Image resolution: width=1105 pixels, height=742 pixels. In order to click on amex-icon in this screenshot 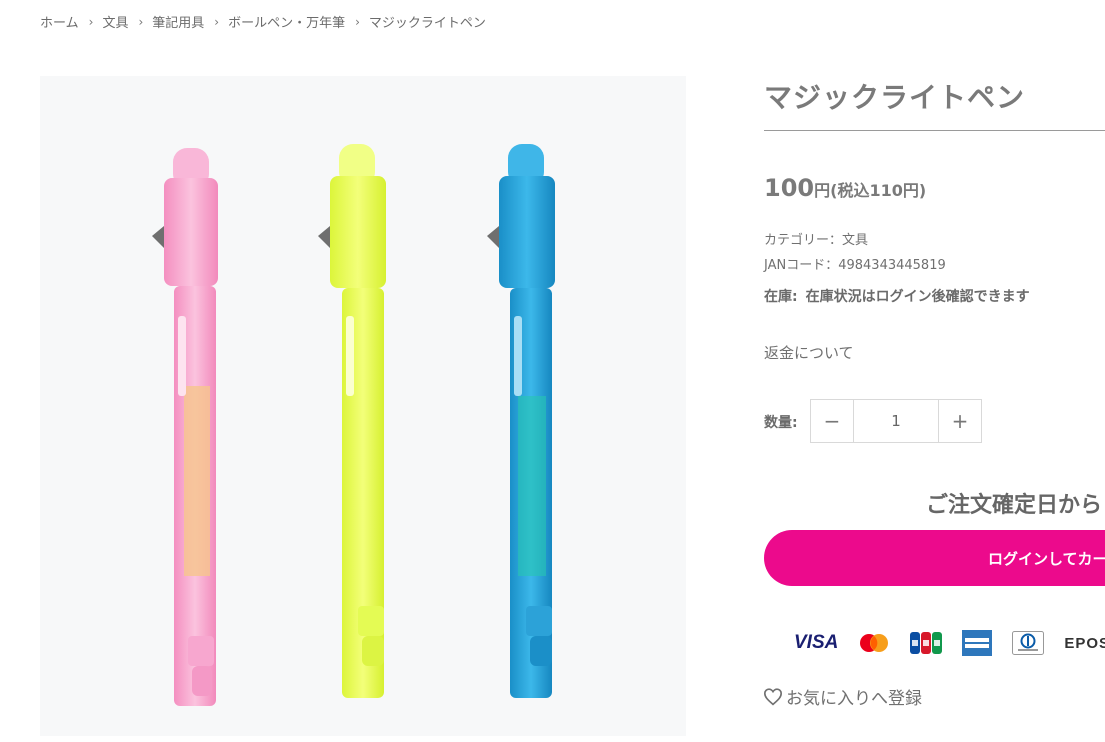, I will do `click(977, 643)`.